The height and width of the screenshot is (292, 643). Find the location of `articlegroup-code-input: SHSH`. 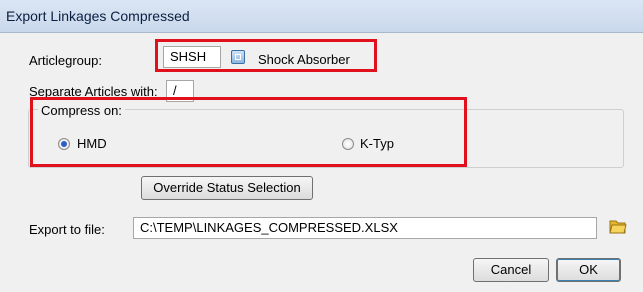

articlegroup-code-input: SHSH is located at coordinates (192, 57).